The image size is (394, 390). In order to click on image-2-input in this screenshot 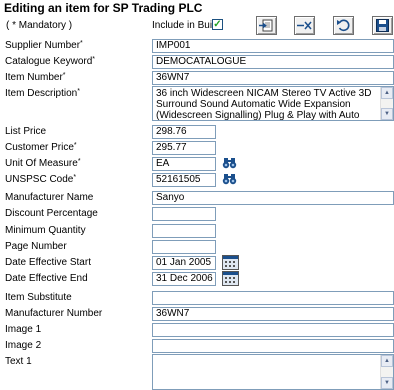, I will do `click(273, 346)`.